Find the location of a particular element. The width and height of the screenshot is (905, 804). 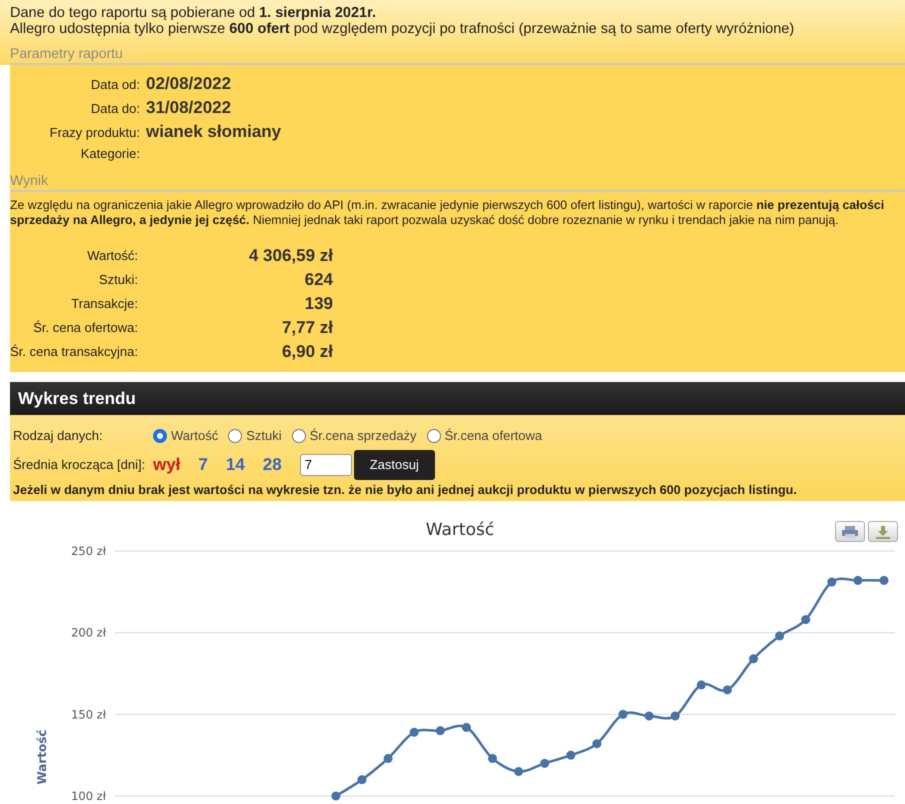

window-link: wył is located at coordinates (166, 464).